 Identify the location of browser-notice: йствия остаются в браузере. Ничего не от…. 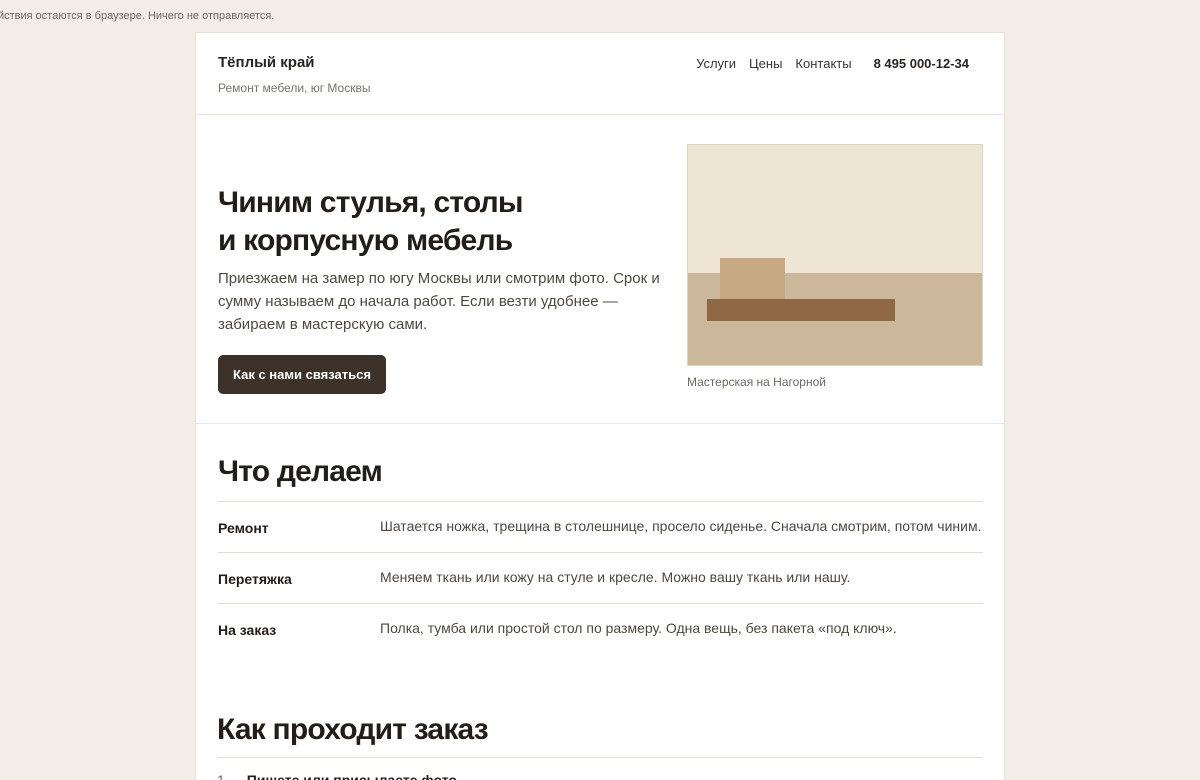
(137, 16).